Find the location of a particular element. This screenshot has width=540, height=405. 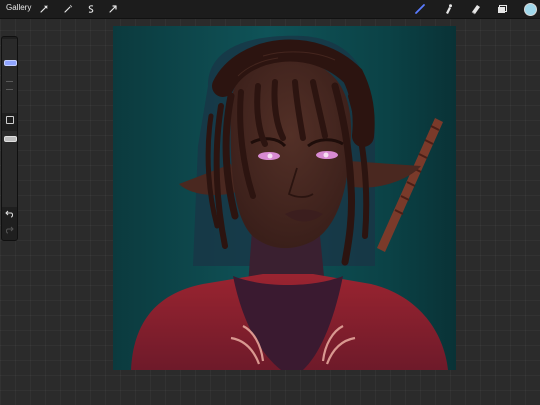

layers-icon is located at coordinates (502, 9).